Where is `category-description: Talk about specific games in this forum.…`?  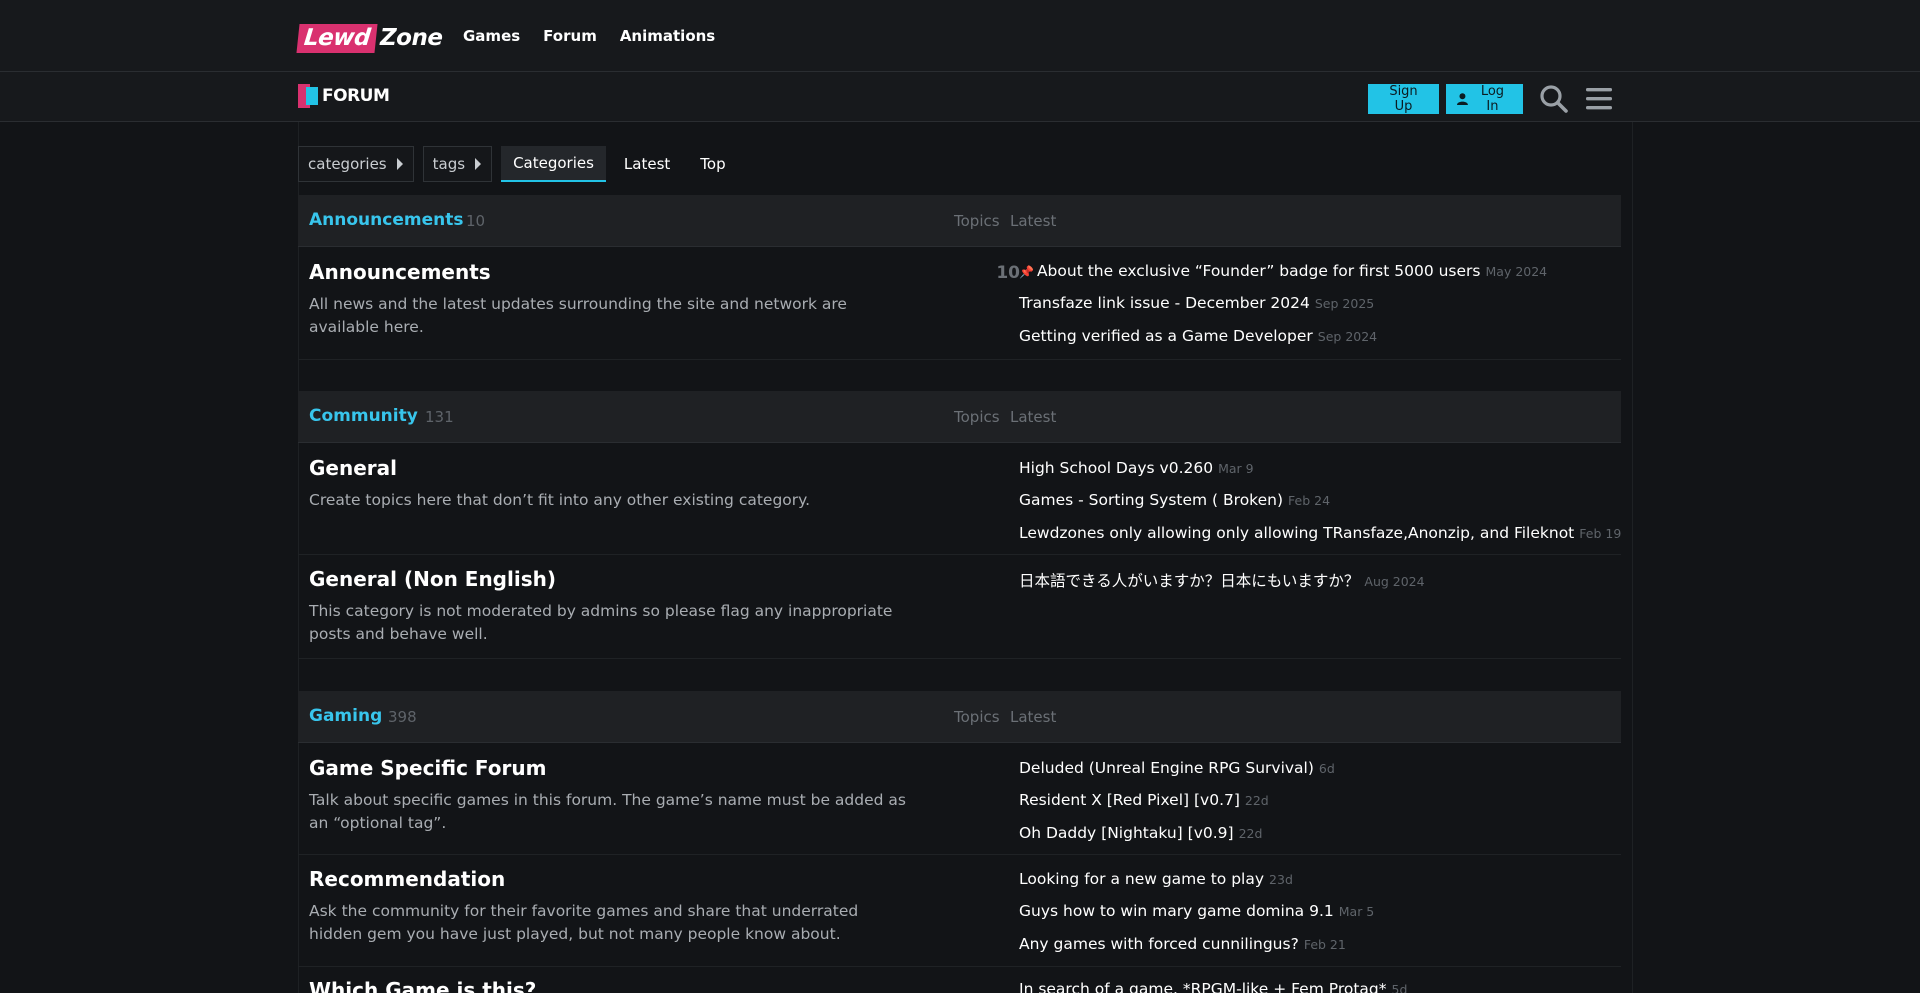
category-description: Talk about specific games in this forum.… is located at coordinates (607, 811).